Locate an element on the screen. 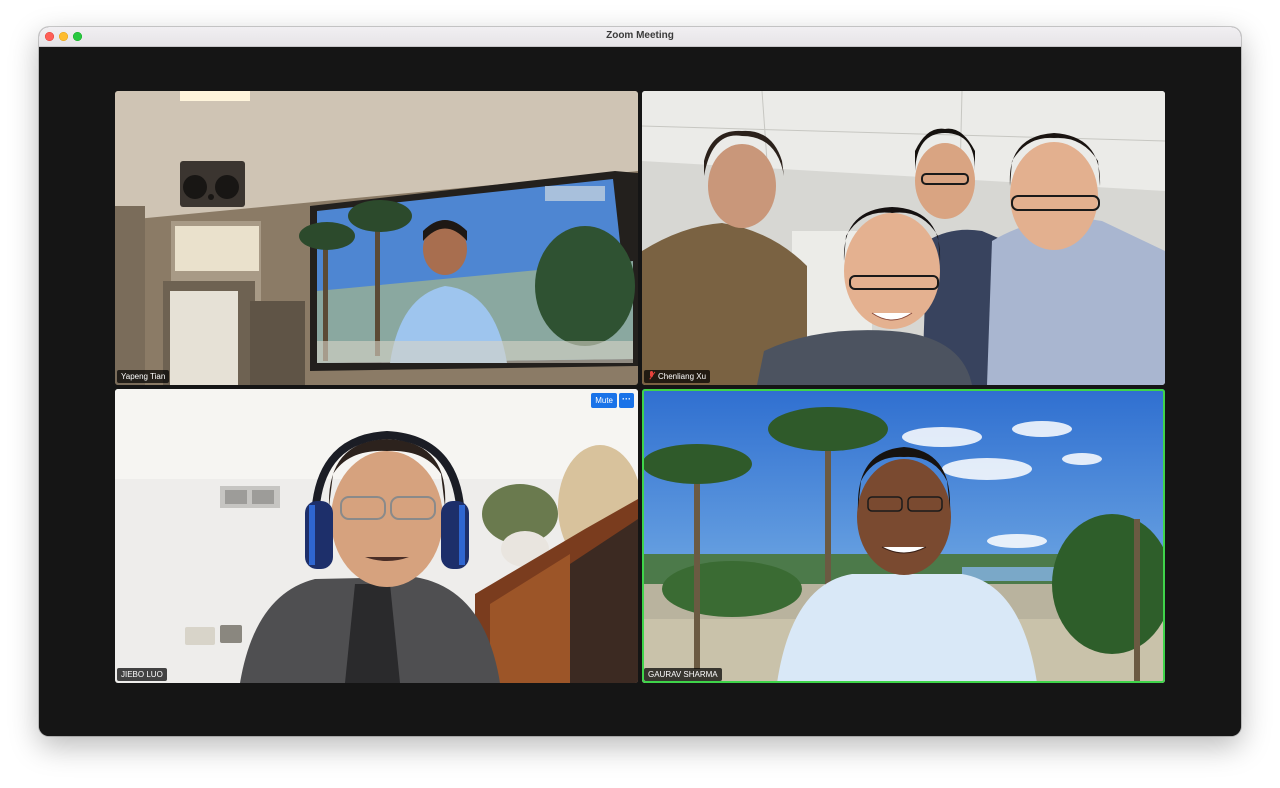 The image size is (1280, 788). window-title: Zoom Meeting is located at coordinates (640, 35).